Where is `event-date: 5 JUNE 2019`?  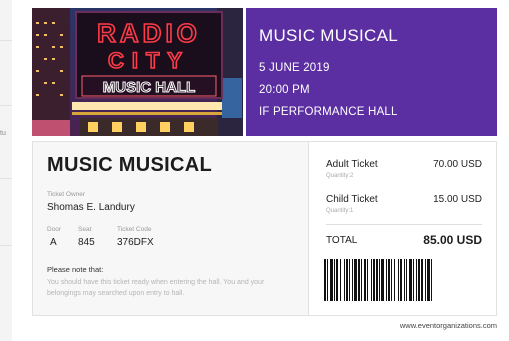 event-date: 5 JUNE 2019 is located at coordinates (294, 68).